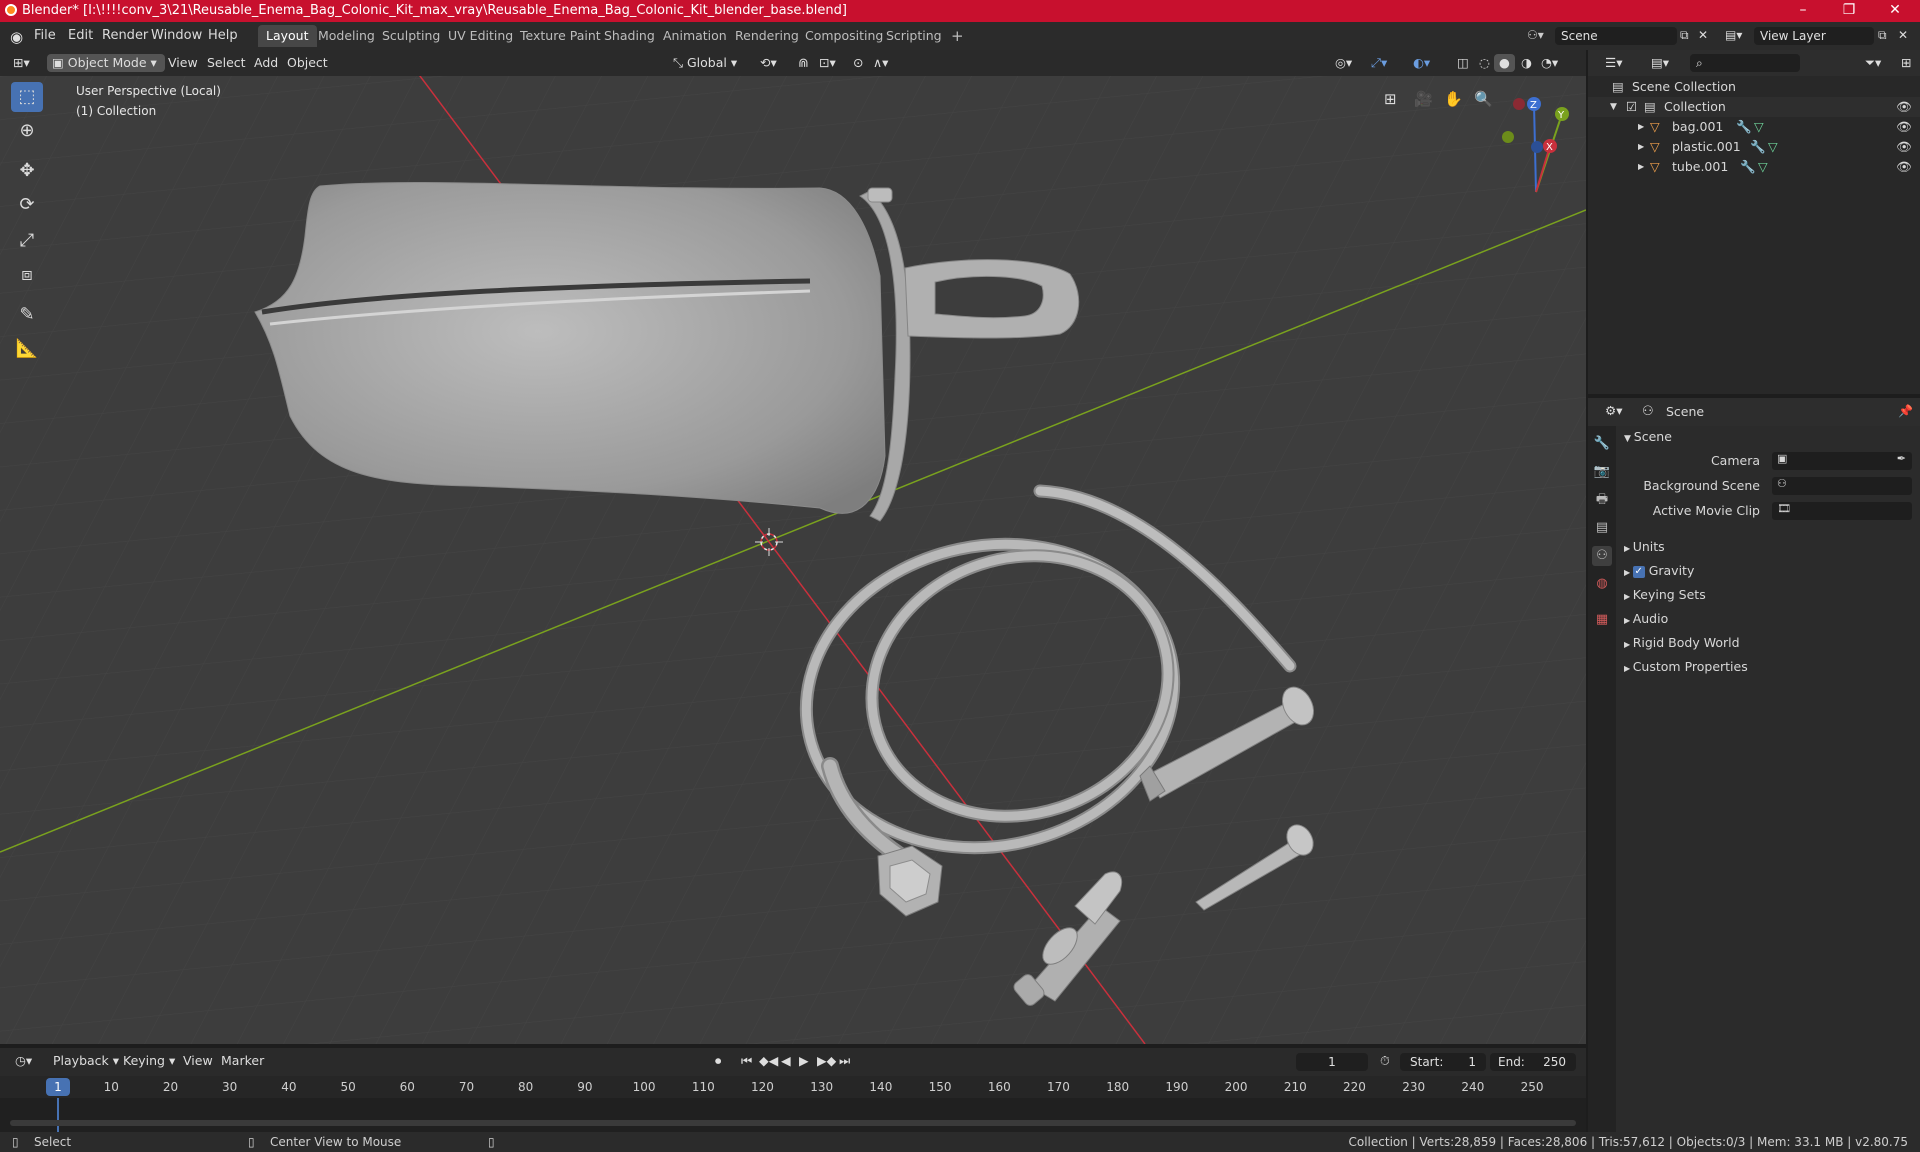  Describe the element at coordinates (1463, 63) in the screenshot. I see `xray-icon: ◫` at that location.